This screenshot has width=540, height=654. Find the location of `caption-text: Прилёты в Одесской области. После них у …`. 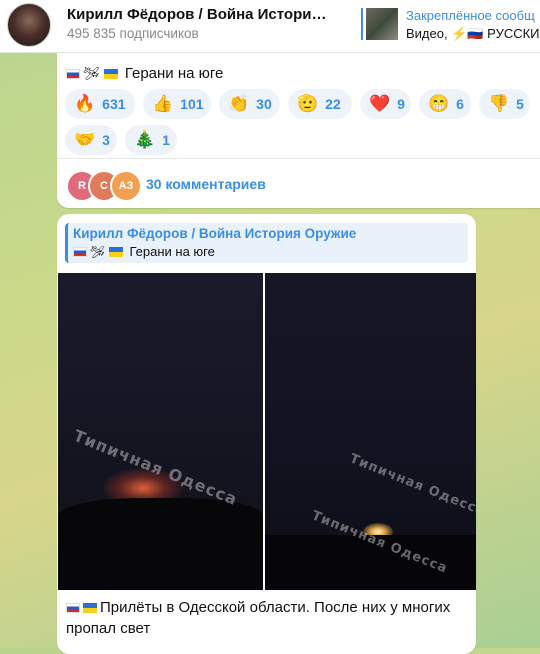

caption-text: Прилёты в Одесской области. После них у … is located at coordinates (258, 618).